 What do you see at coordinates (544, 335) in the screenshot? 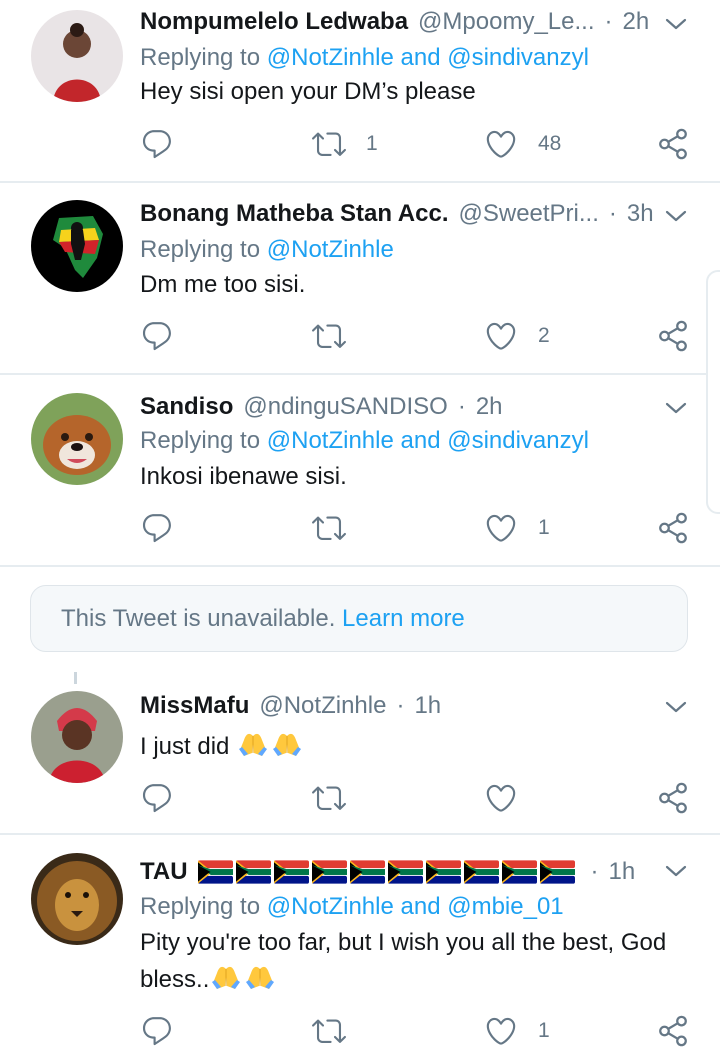
I see `like-count: 2` at bounding box center [544, 335].